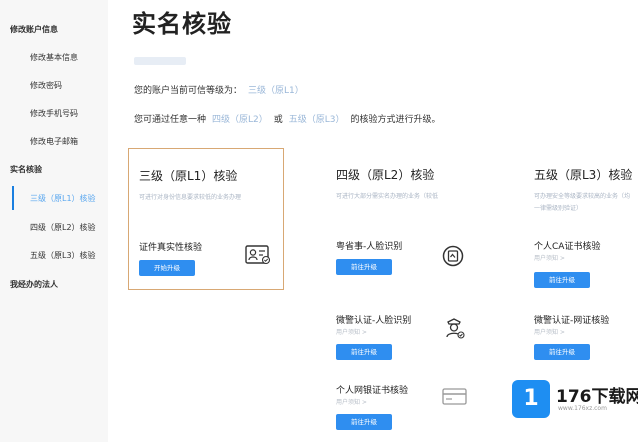 The height and width of the screenshot is (442, 638). What do you see at coordinates (182, 24) in the screenshot?
I see `page-title: 实名核验` at bounding box center [182, 24].